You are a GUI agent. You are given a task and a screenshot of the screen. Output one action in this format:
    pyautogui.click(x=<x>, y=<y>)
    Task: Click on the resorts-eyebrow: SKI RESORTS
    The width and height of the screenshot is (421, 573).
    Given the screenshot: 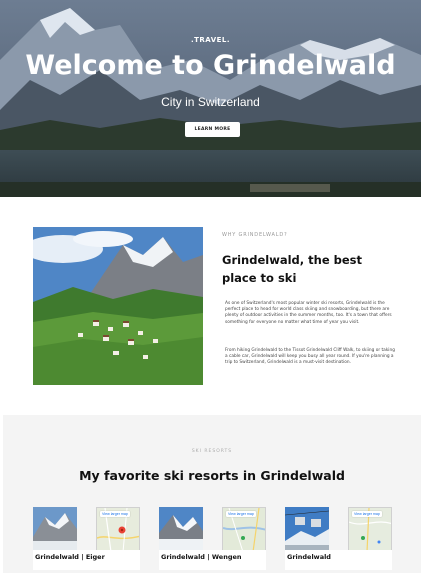 What is the action you would take?
    pyautogui.click(x=212, y=451)
    